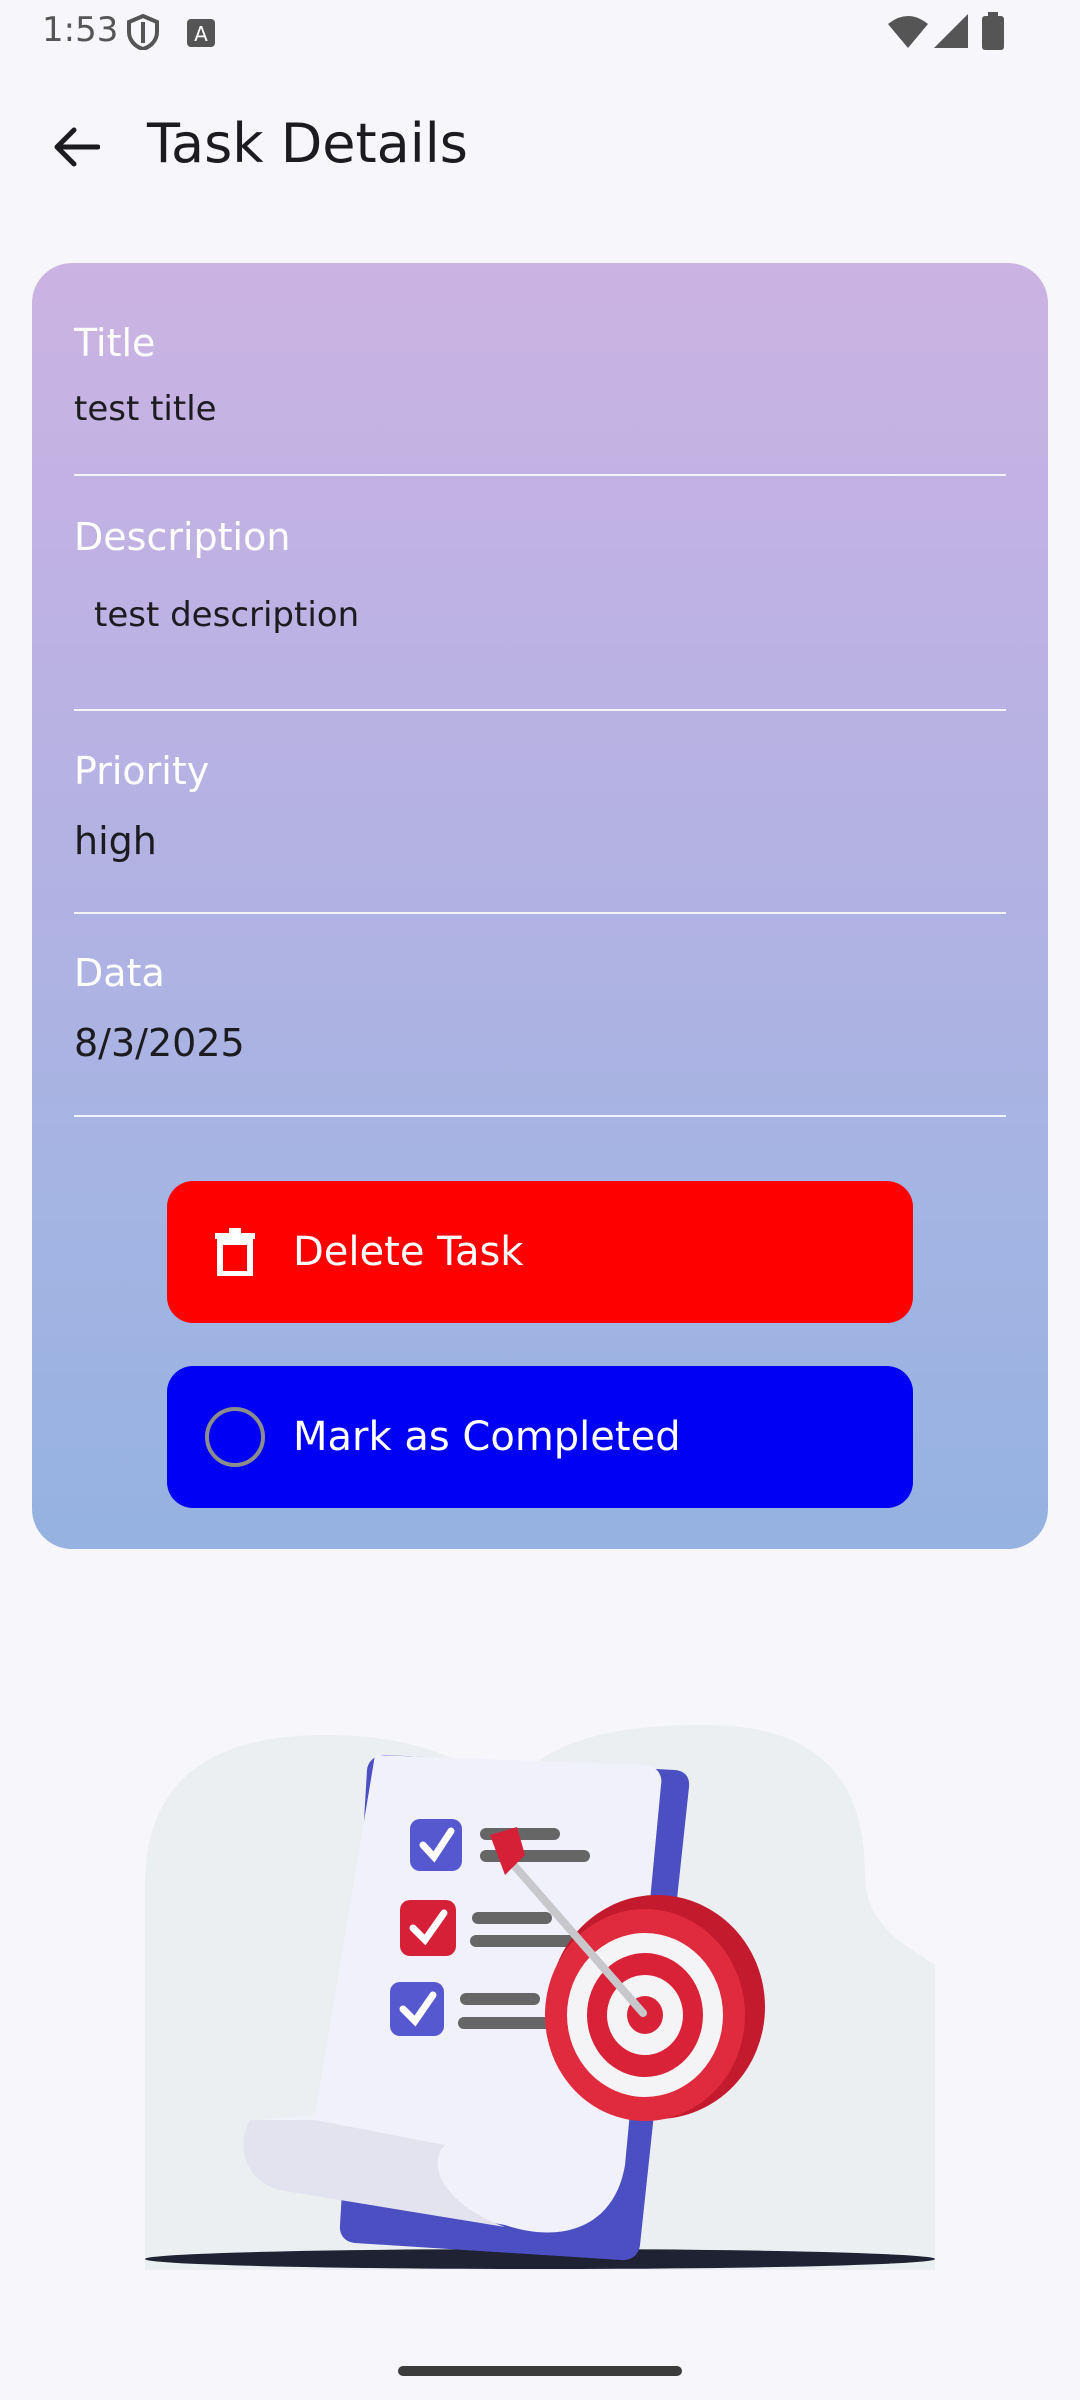 This screenshot has width=1080, height=2400. I want to click on battery-icon, so click(993, 31).